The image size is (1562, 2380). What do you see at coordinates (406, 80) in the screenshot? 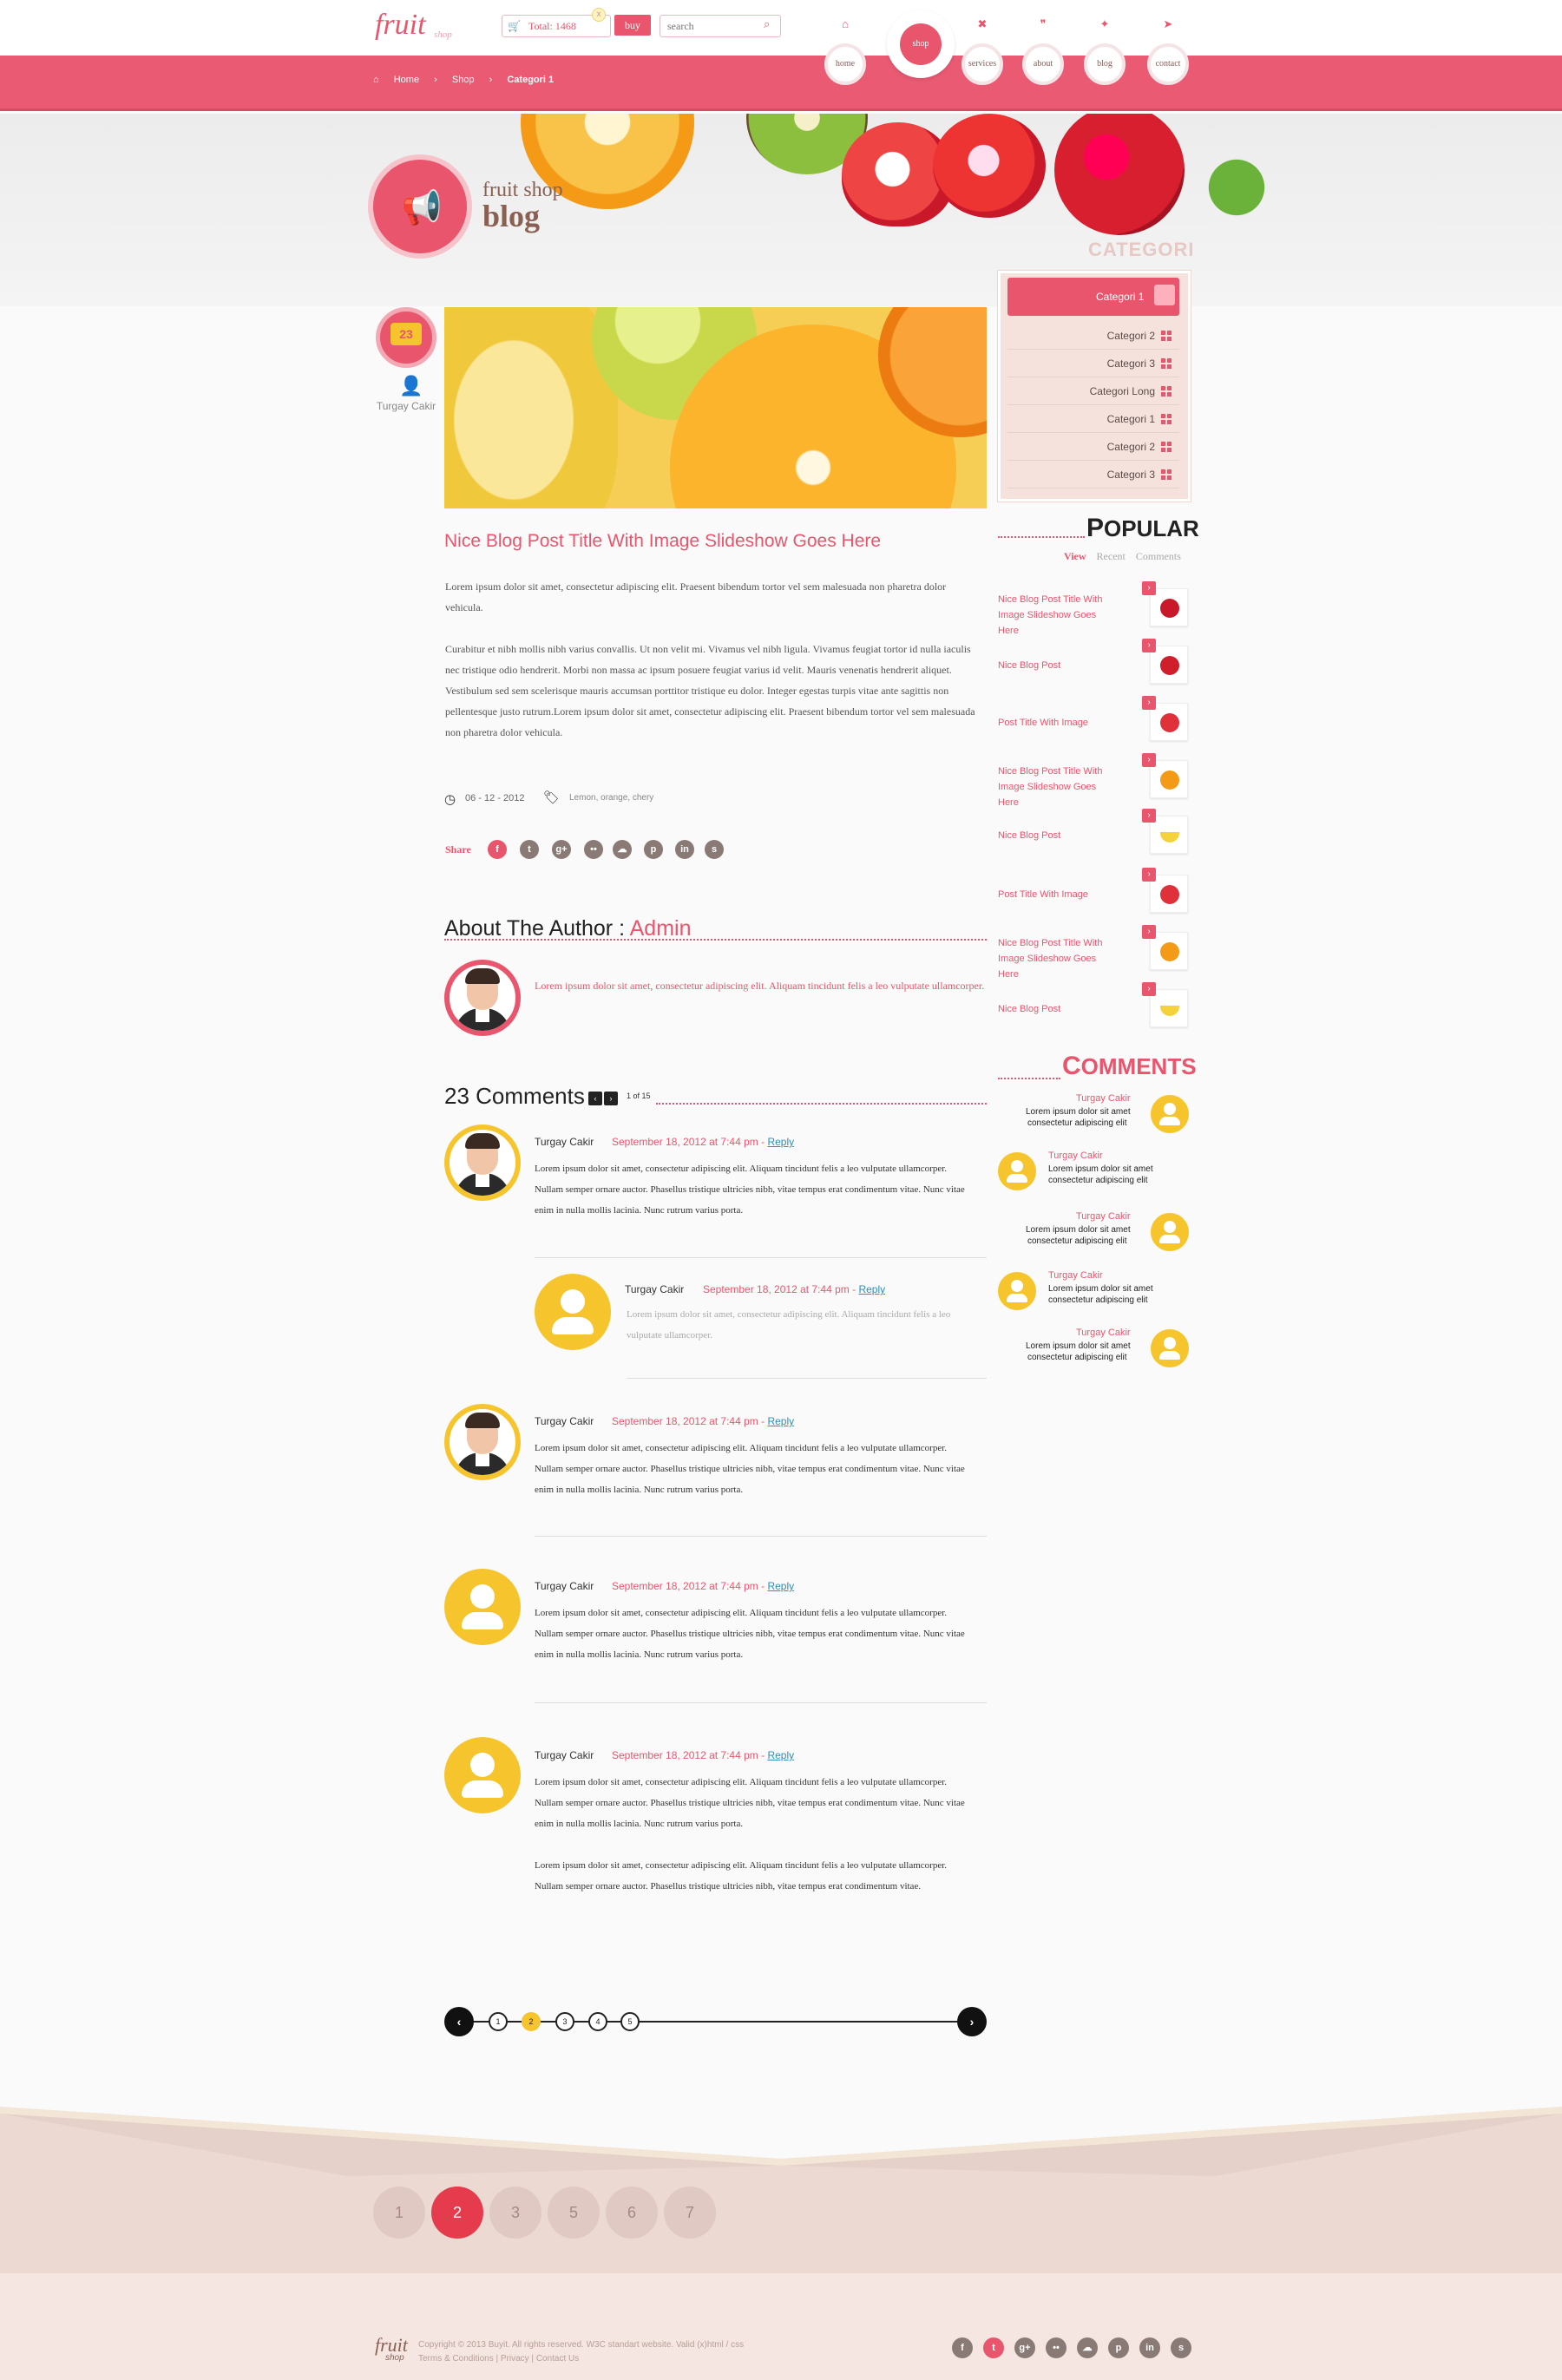
I see `breadcrumb-home: Home` at bounding box center [406, 80].